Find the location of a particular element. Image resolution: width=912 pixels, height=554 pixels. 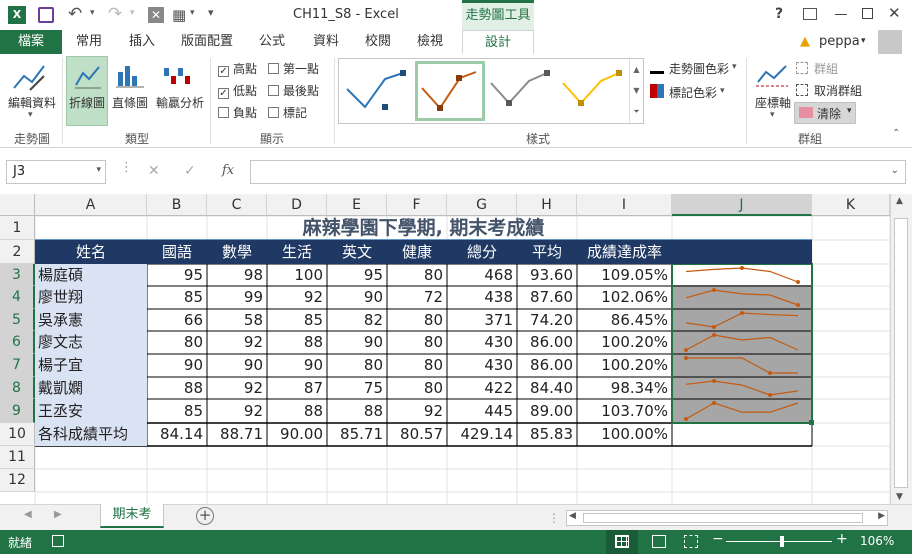

maximize-icon is located at coordinates (867, 13).